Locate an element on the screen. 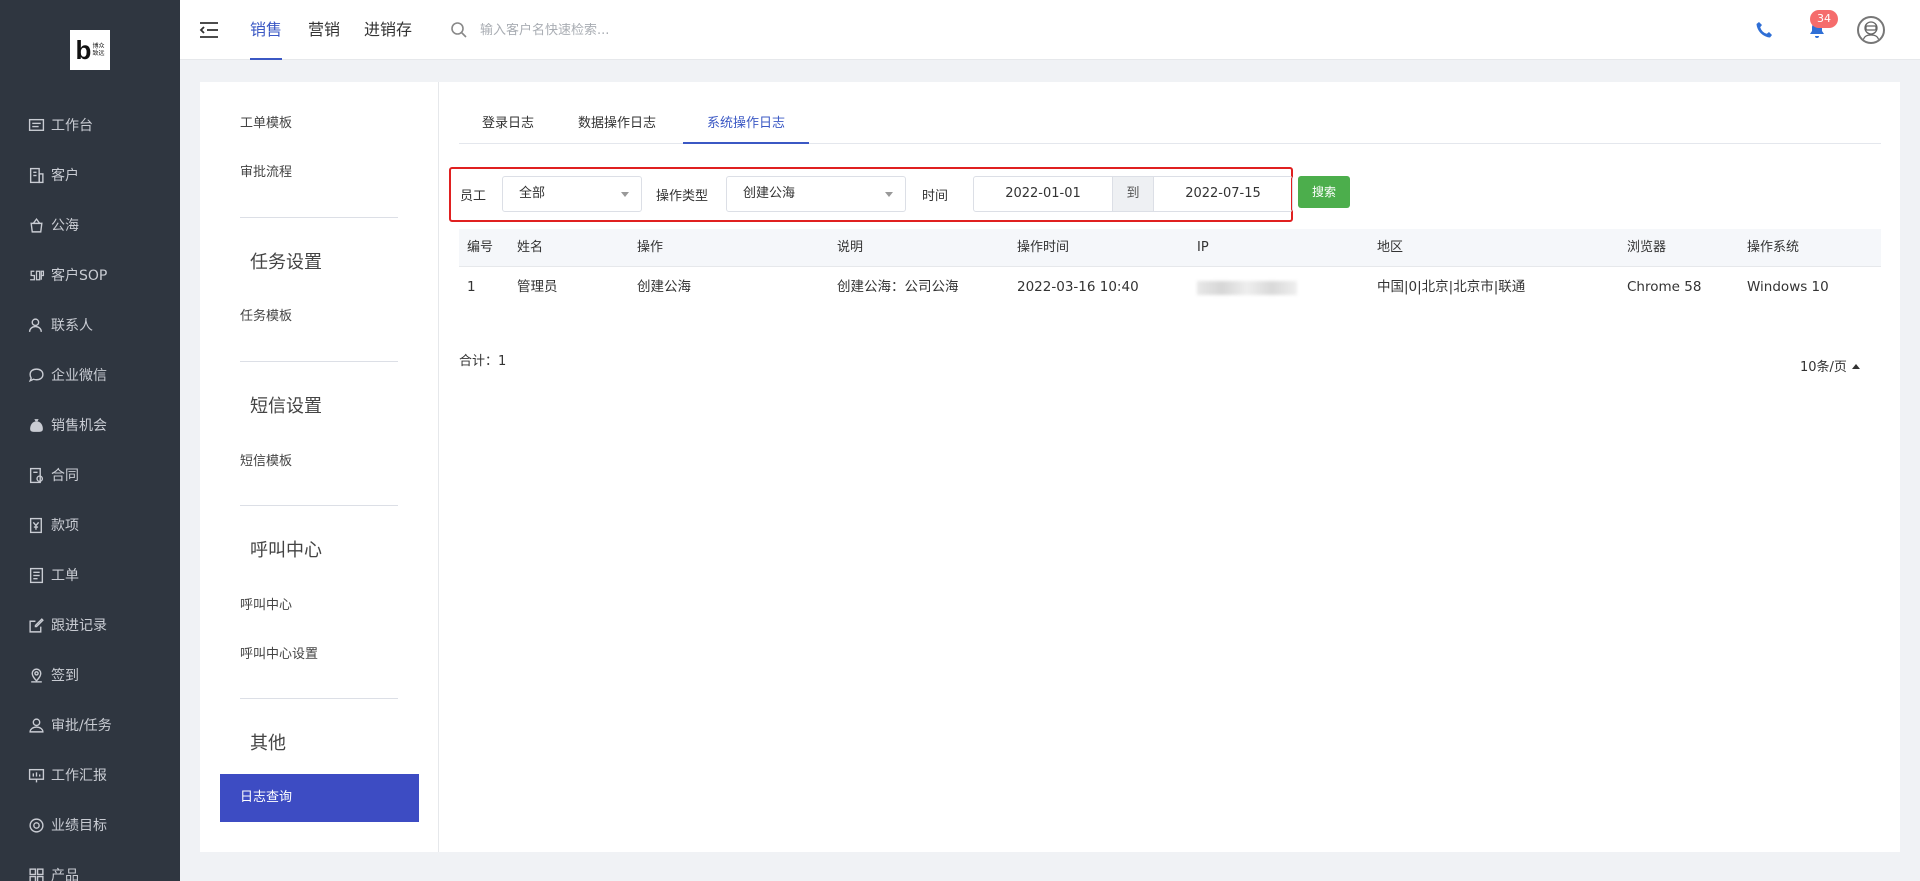 Image resolution: width=1920 pixels, height=881 pixels. ticket-icon is located at coordinates (36, 575).